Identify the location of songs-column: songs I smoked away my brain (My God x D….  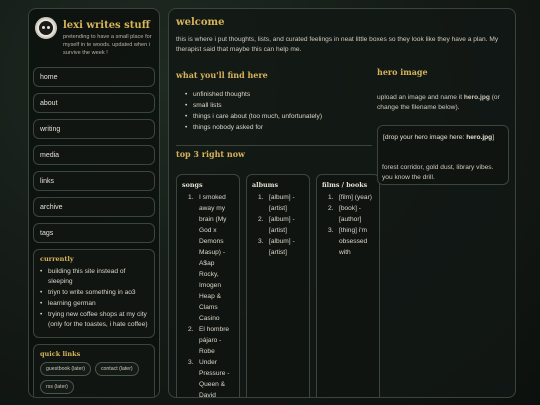
(208, 286).